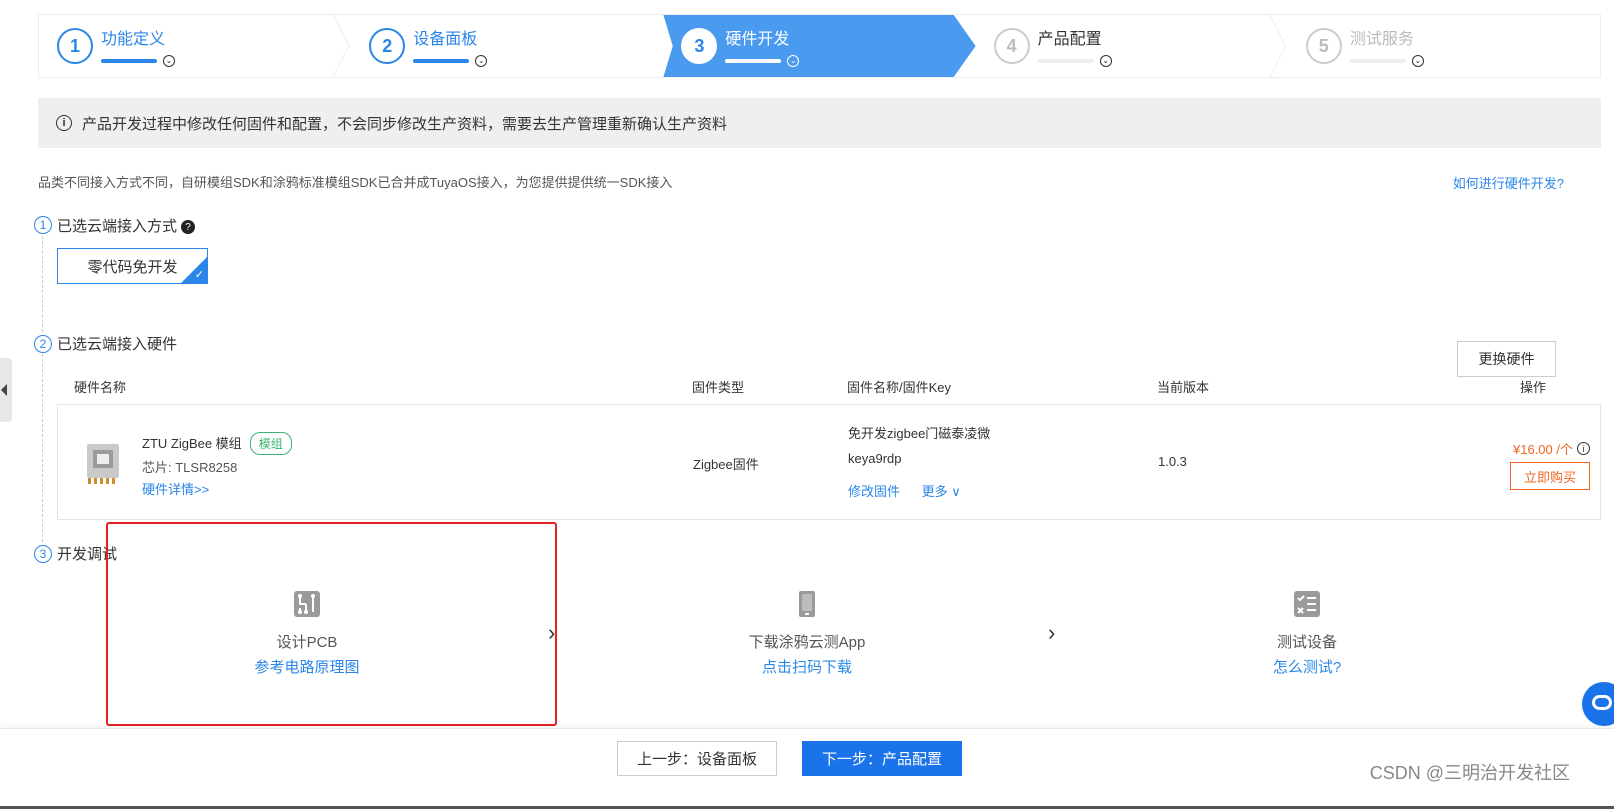  What do you see at coordinates (6, 390) in the screenshot?
I see `sidebar-collapse-handle` at bounding box center [6, 390].